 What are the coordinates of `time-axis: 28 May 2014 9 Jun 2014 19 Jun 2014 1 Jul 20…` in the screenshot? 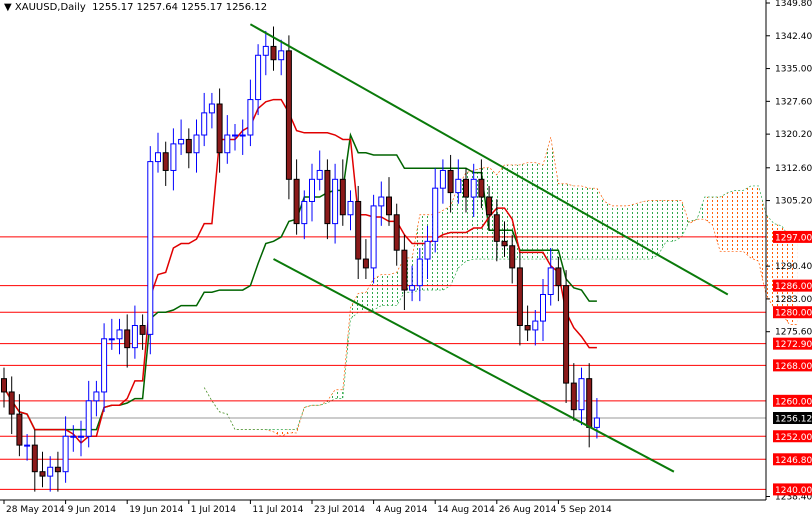 It's located at (307, 507).